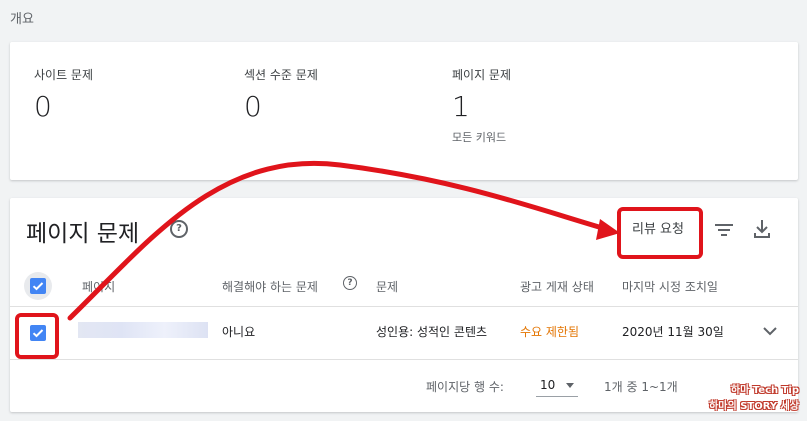  I want to click on help-icon: ?, so click(179, 229).